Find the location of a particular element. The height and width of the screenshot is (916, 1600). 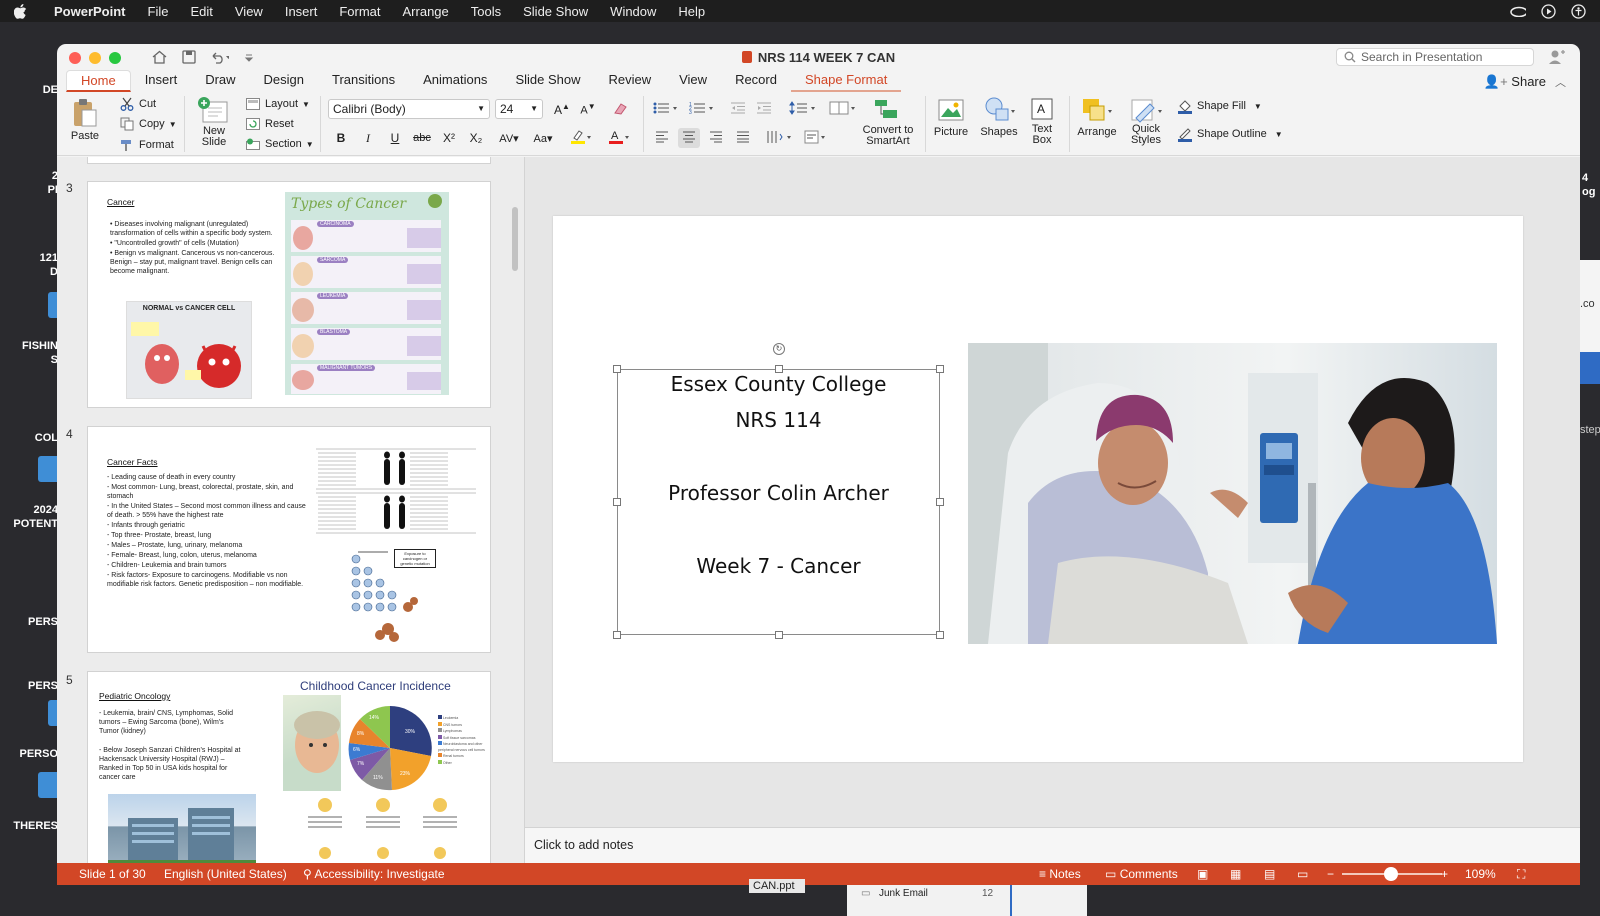

highlight-color-button is located at coordinates (581, 138).